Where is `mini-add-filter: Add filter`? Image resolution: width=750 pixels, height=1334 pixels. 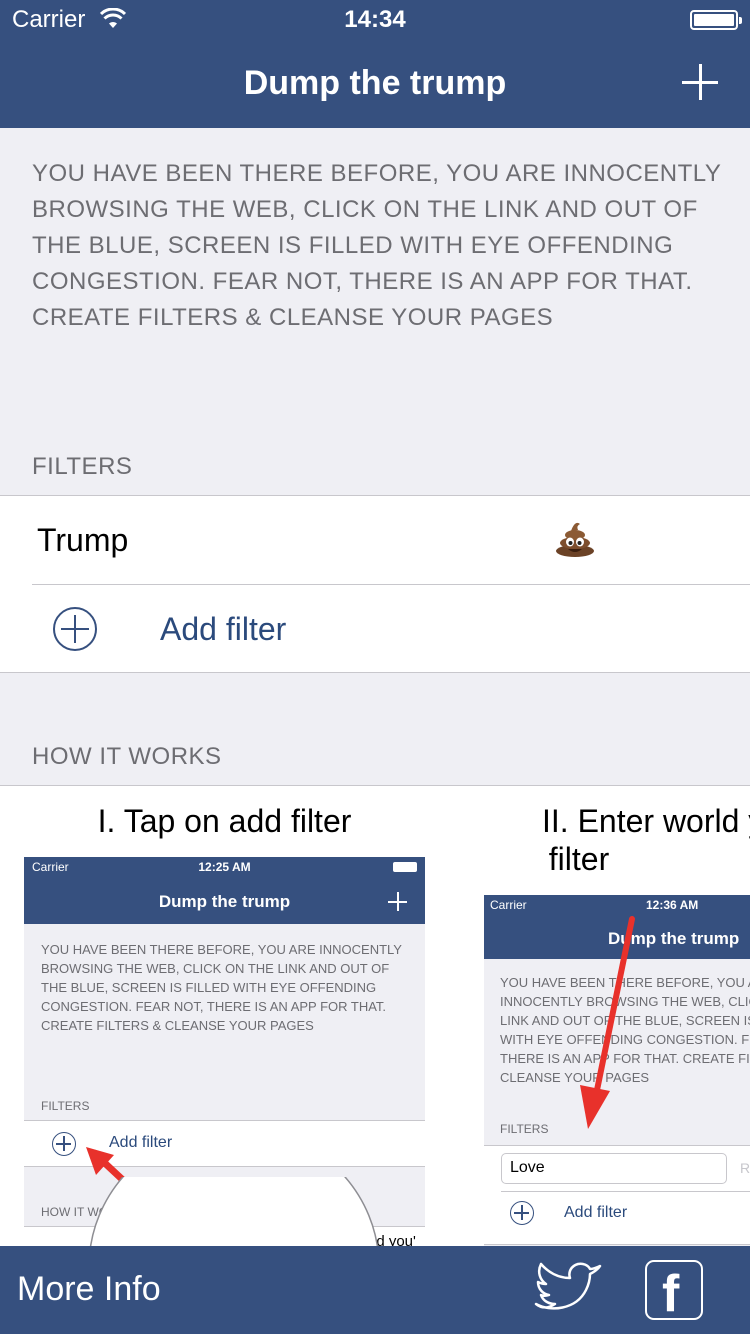 mini-add-filter: Add filter is located at coordinates (596, 1212).